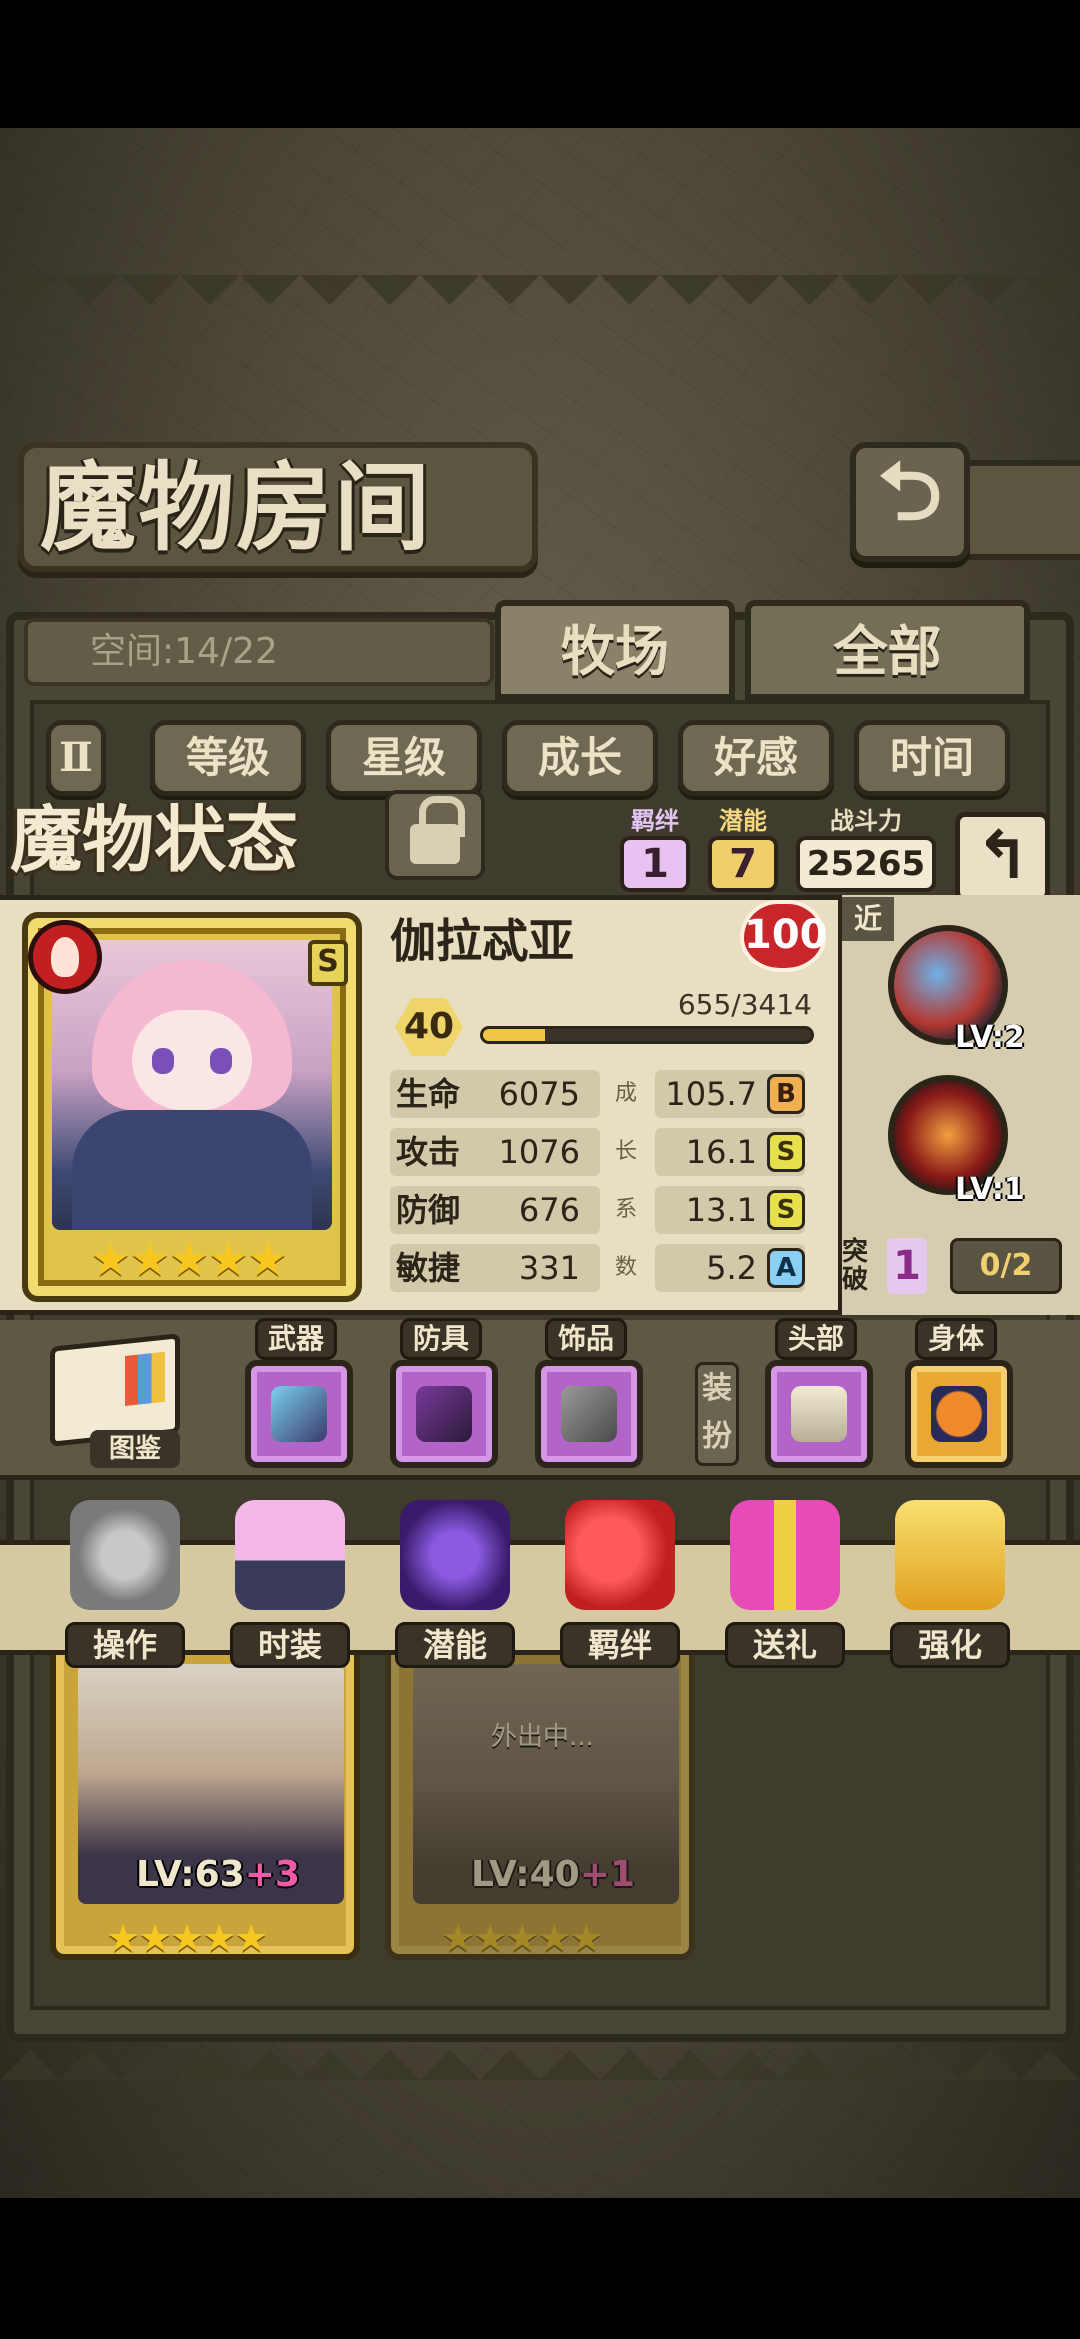  Describe the element at coordinates (721, 1210) in the screenshot. I see `growth-value: 13.1` at that location.